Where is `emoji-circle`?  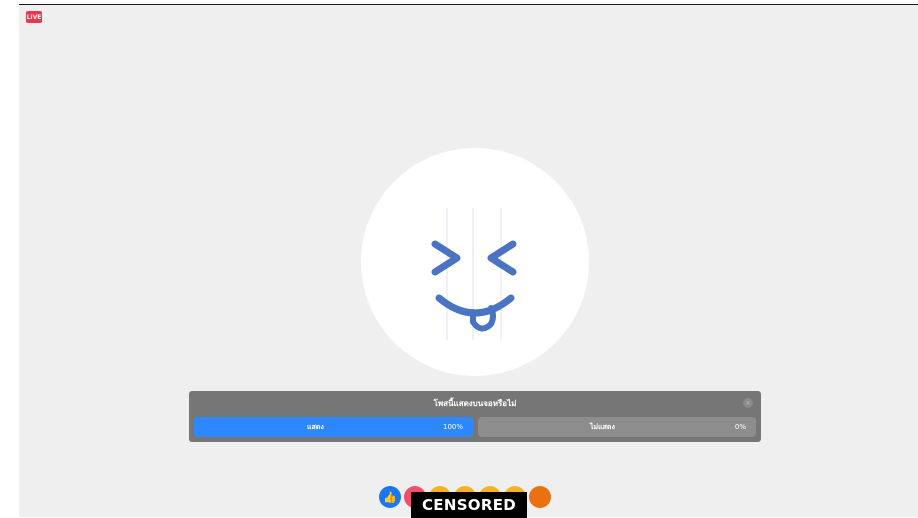
emoji-circle is located at coordinates (475, 262).